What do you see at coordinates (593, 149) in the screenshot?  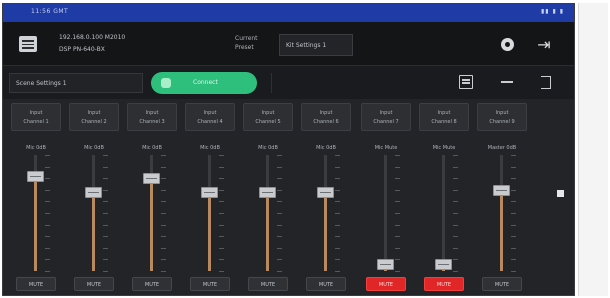 I see `side-panel` at bounding box center [593, 149].